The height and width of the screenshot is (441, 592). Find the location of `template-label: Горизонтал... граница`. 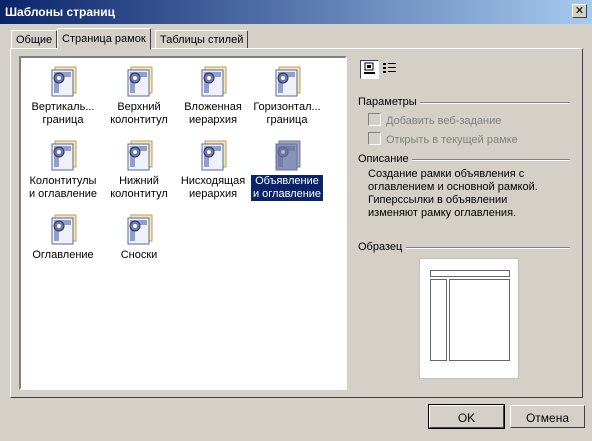

template-label: Горизонтал... граница is located at coordinates (287, 113).